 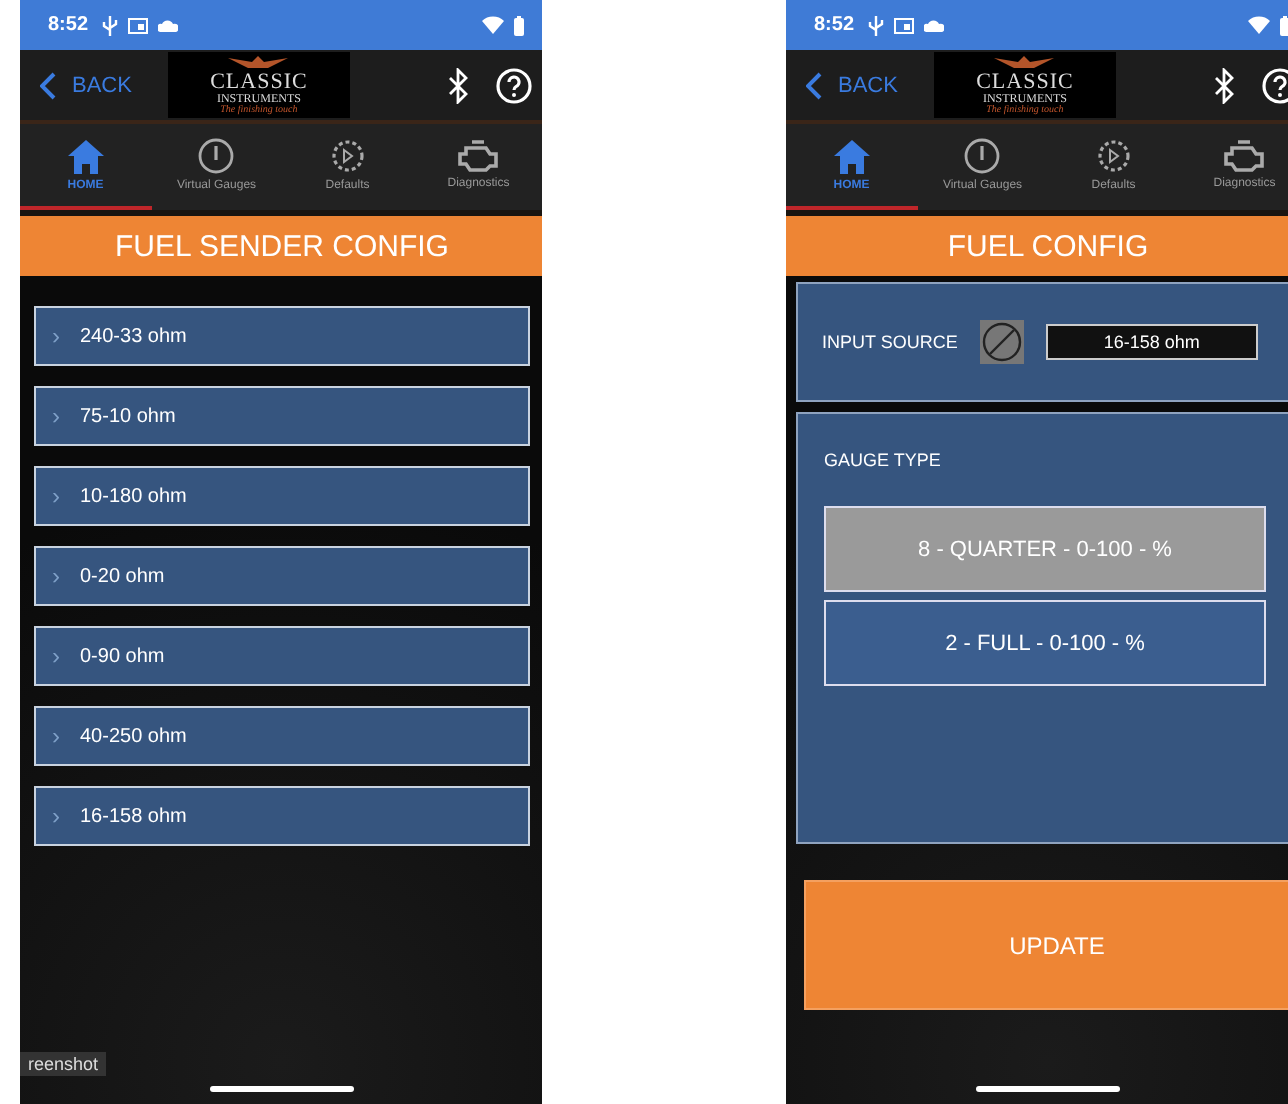 I want to click on sender-option: › 0-90 ohm, so click(x=282, y=656).